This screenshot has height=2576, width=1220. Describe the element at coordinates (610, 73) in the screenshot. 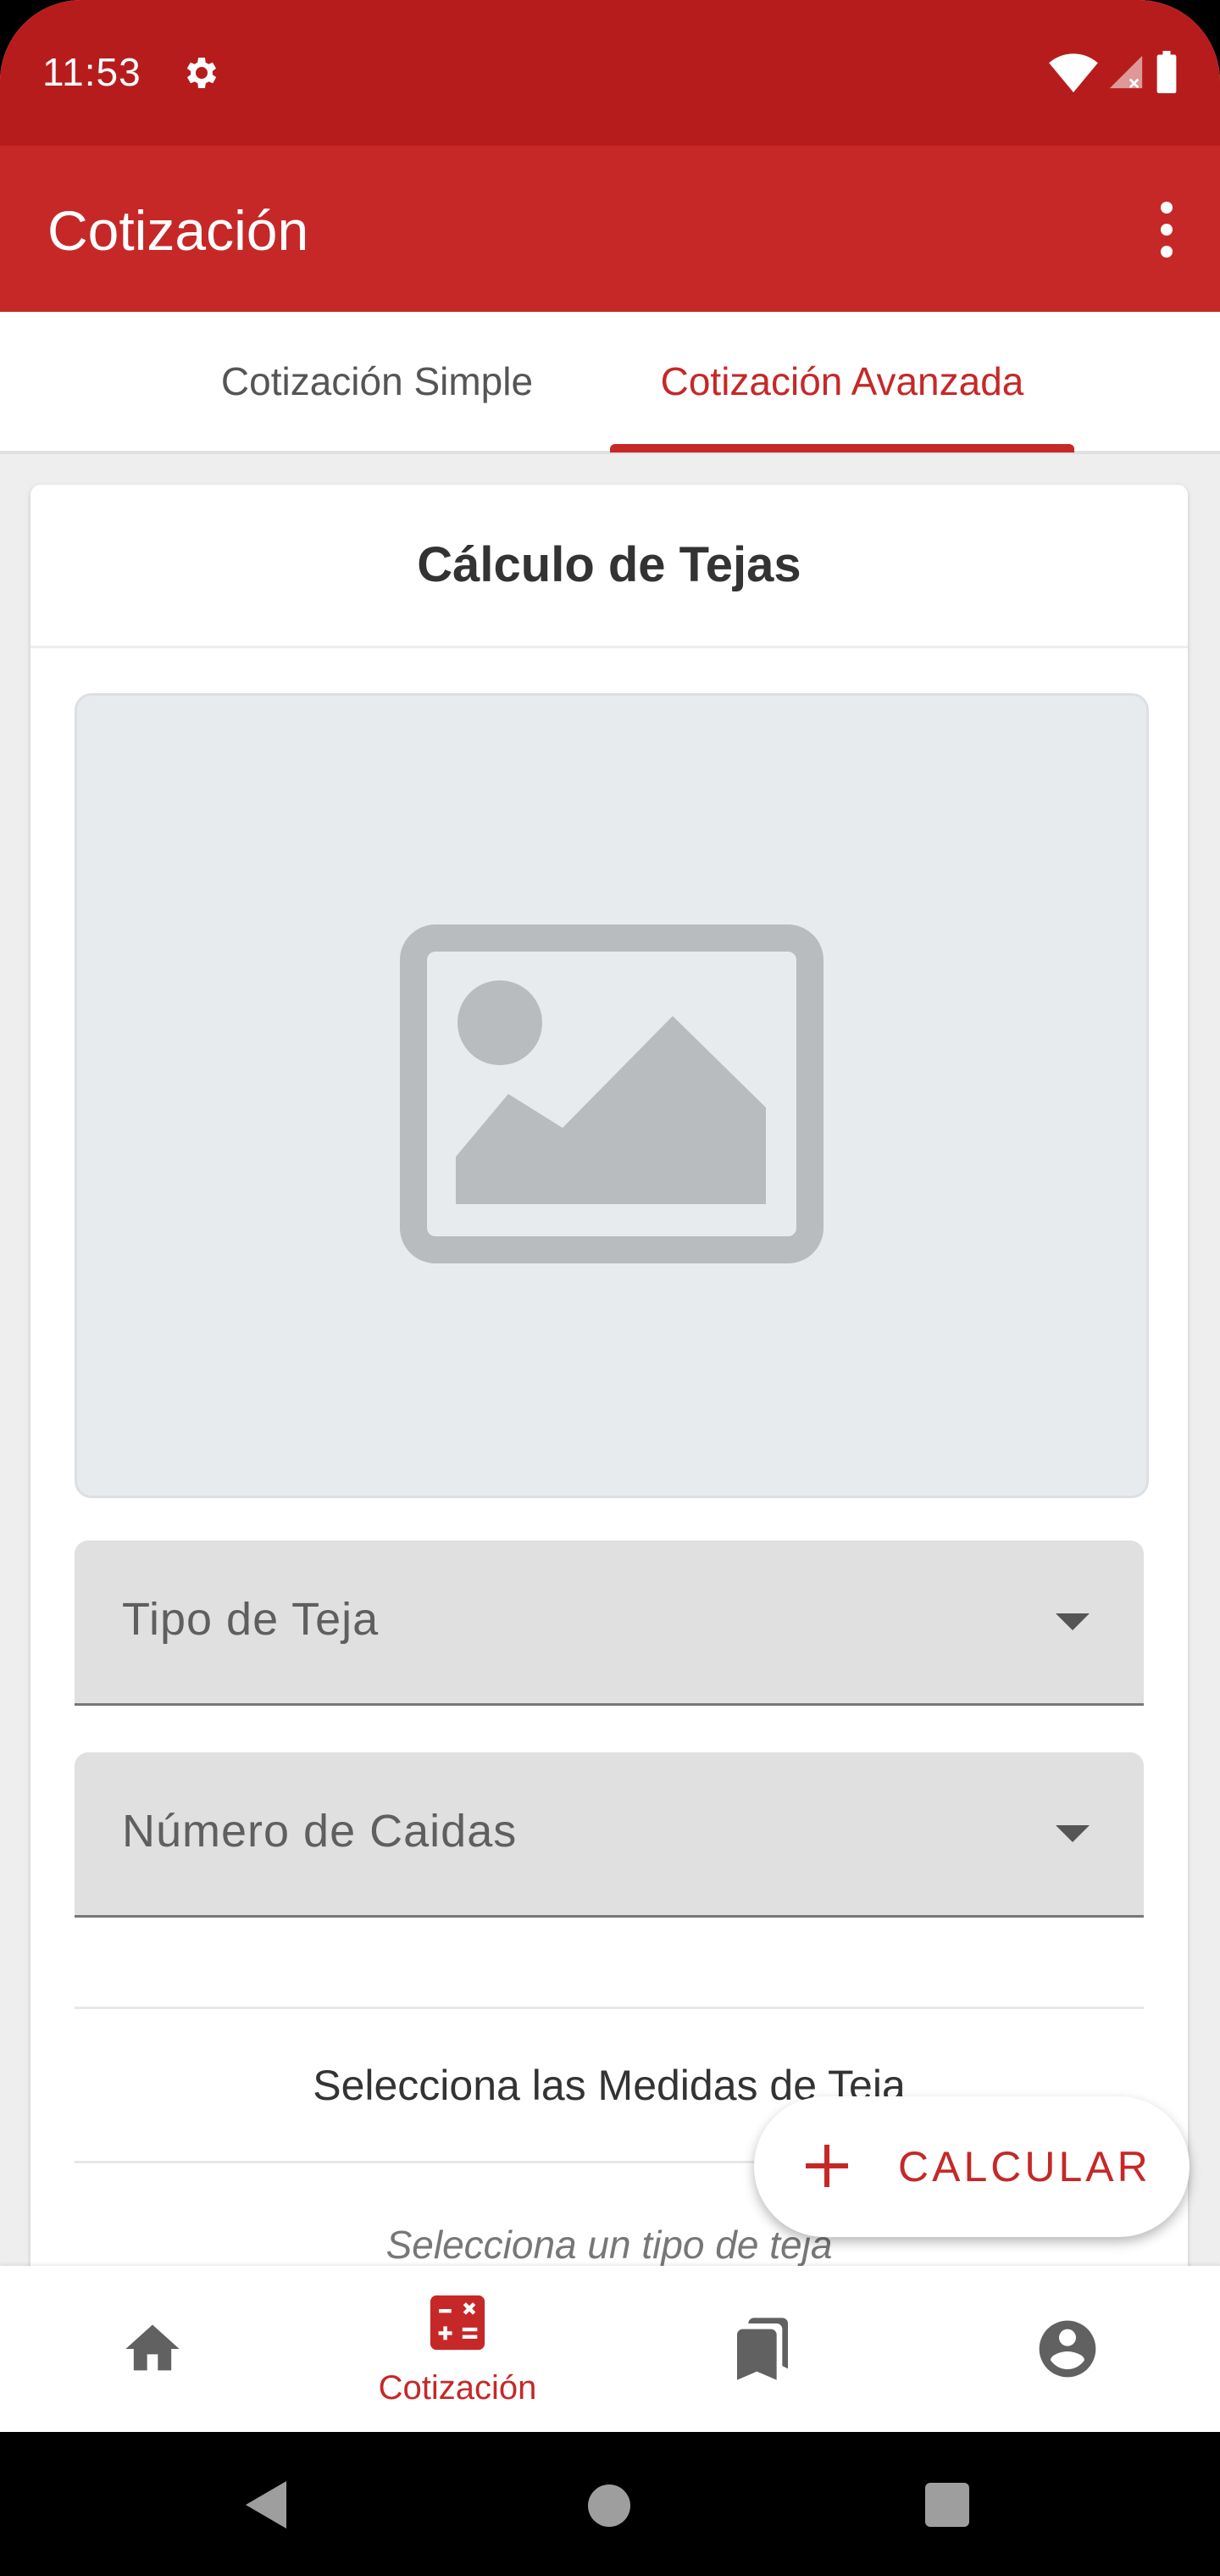

I see `status-bar: 11:53` at that location.